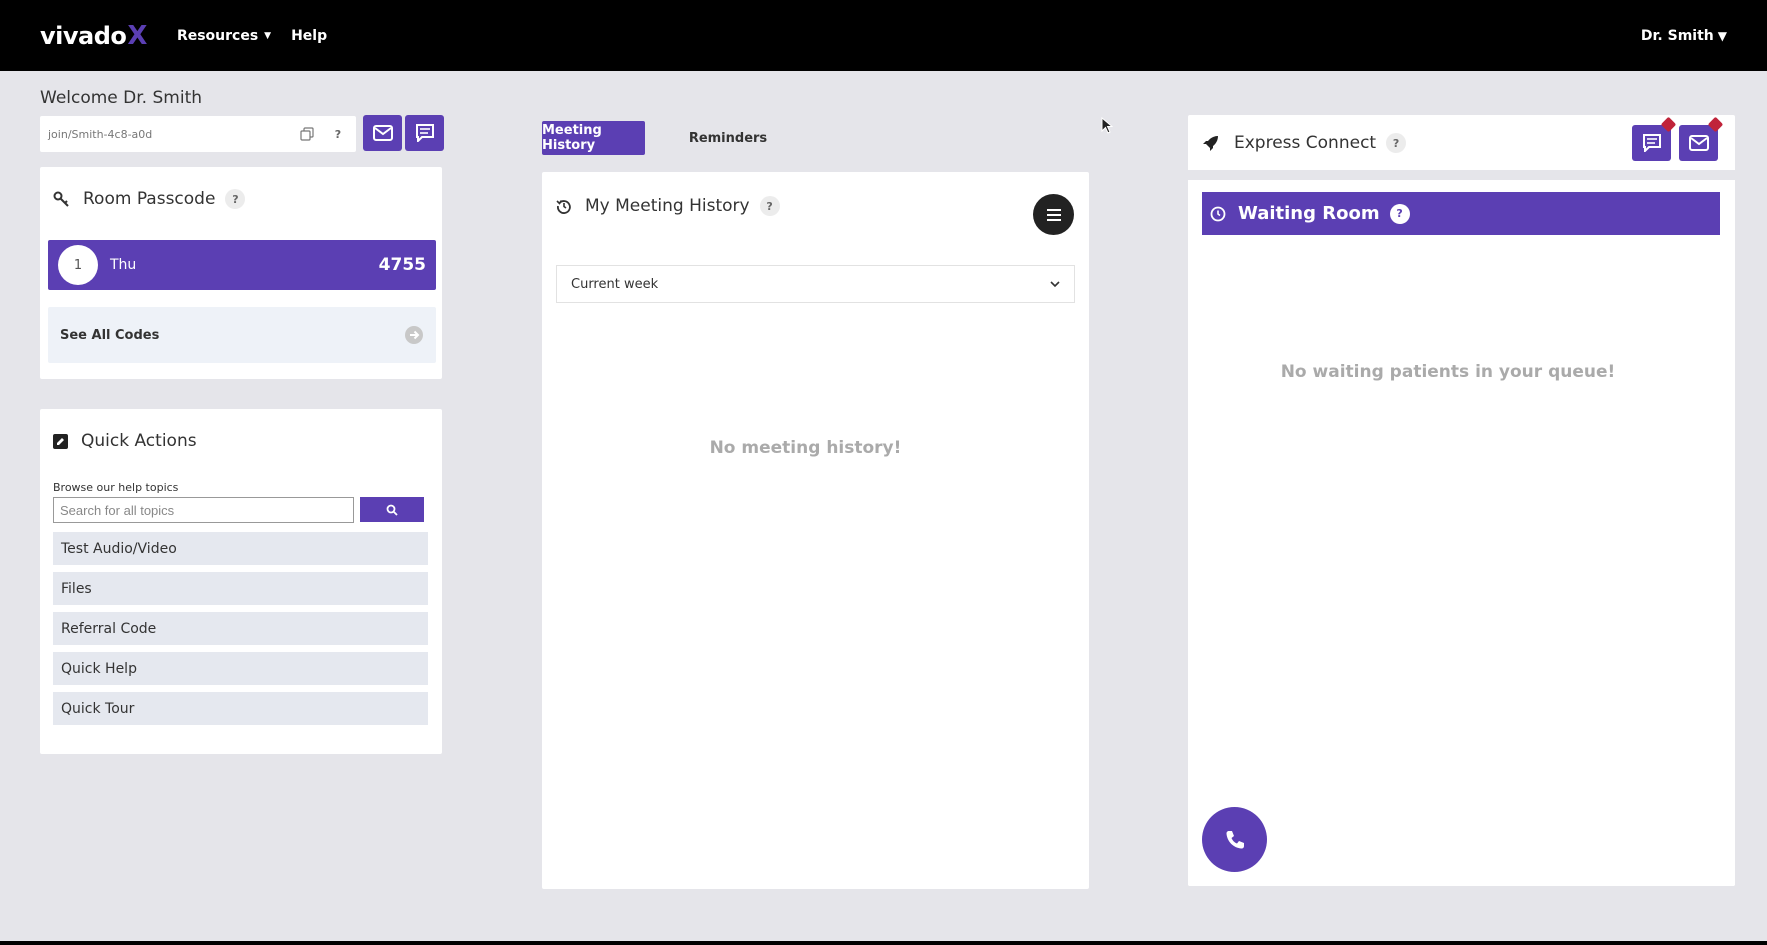 This screenshot has width=1767, height=945. I want to click on help-search-button, so click(392, 509).